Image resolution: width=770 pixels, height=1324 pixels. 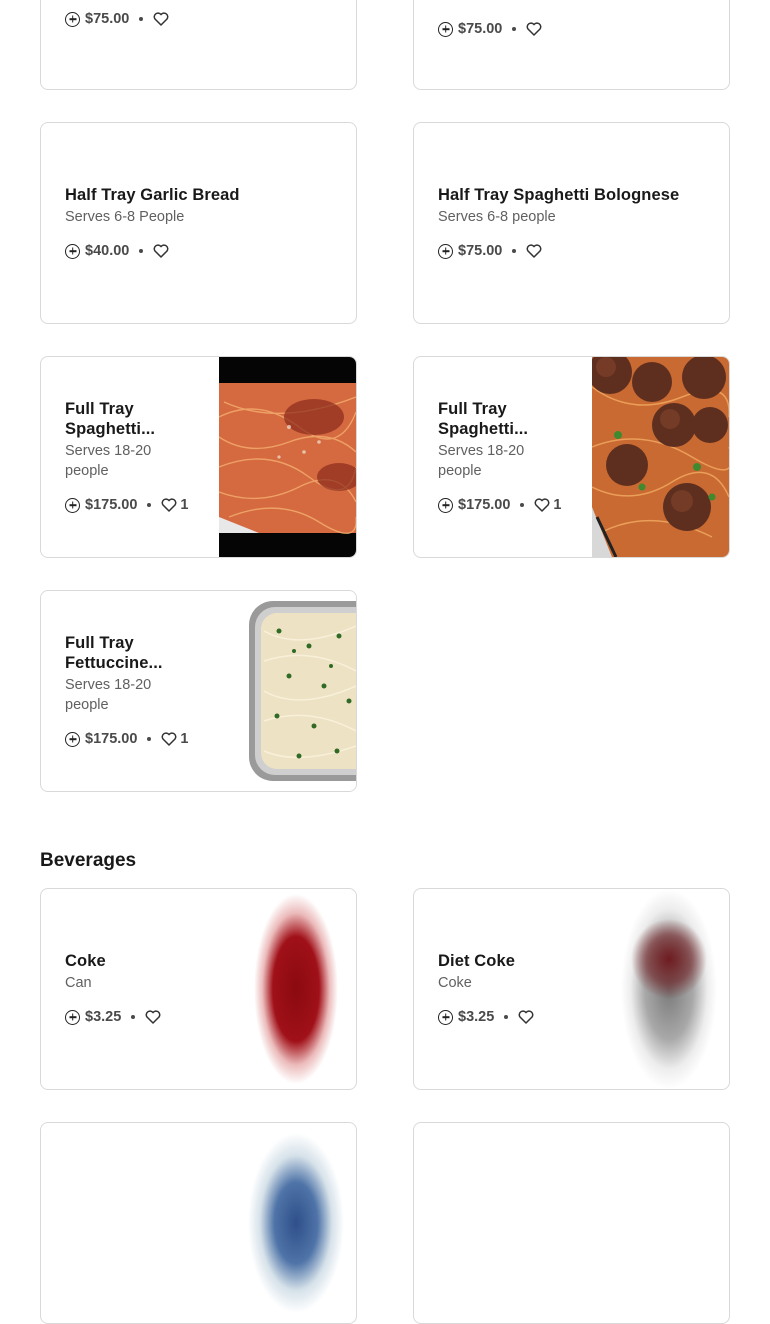 I want to click on item-title: Coke, so click(x=85, y=961).